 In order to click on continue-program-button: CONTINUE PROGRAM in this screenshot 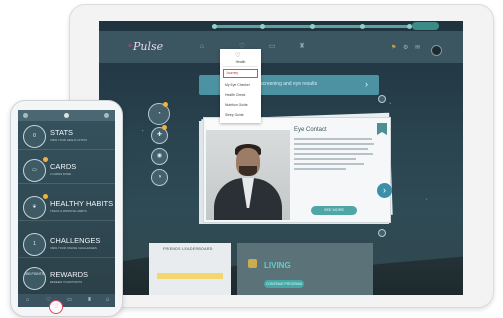, I will do `click(284, 284)`.